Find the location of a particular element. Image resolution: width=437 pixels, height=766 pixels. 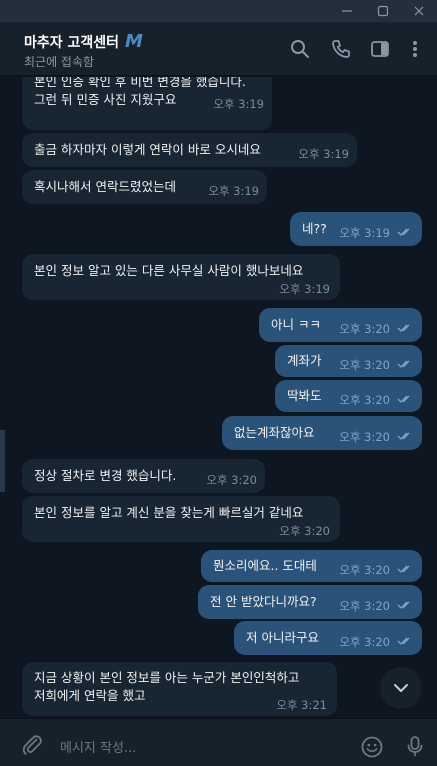

chat-title: 마추자 고객센터 M is located at coordinates (83, 41).